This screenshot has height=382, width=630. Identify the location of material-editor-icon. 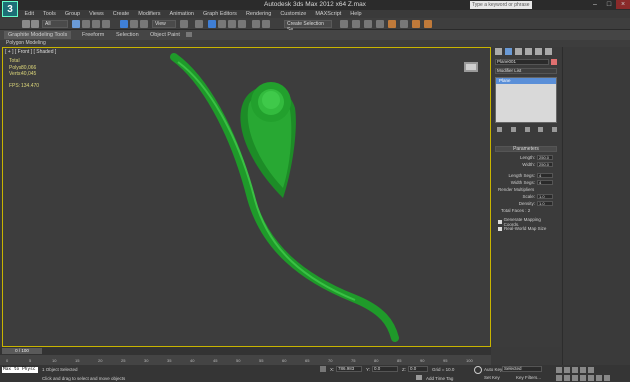
(392, 24).